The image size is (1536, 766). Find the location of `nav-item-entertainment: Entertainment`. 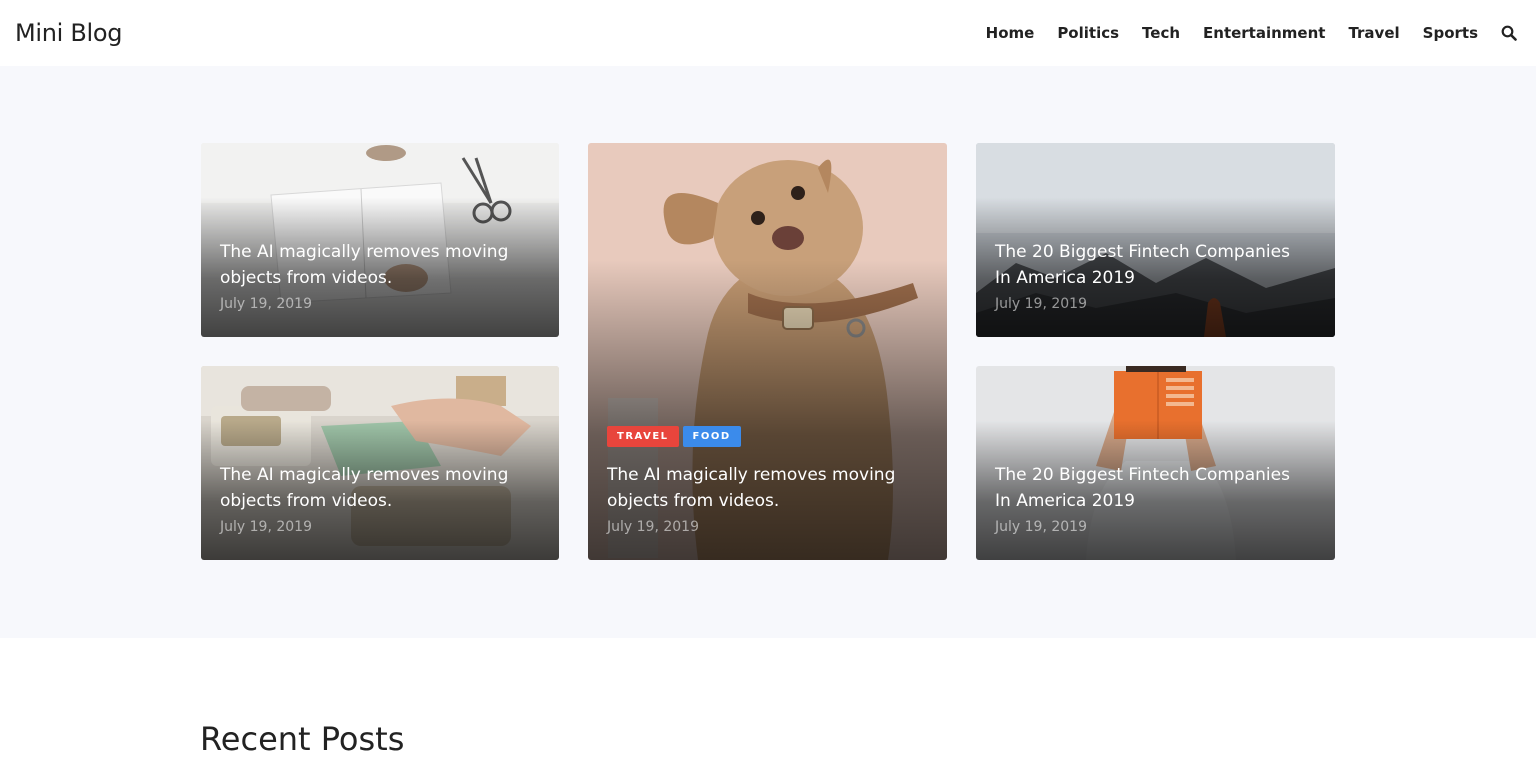

nav-item-entertainment: Entertainment is located at coordinates (1264, 33).